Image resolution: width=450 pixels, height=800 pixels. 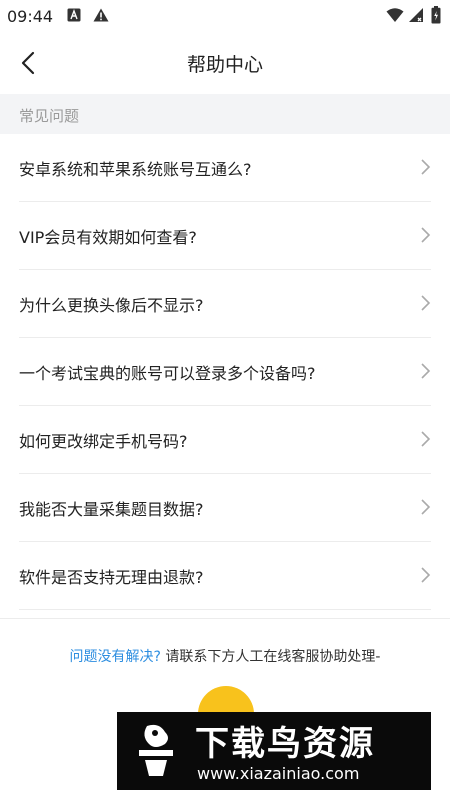 I want to click on faq-question: 我能否大量采集题目数据?, so click(x=111, y=509).